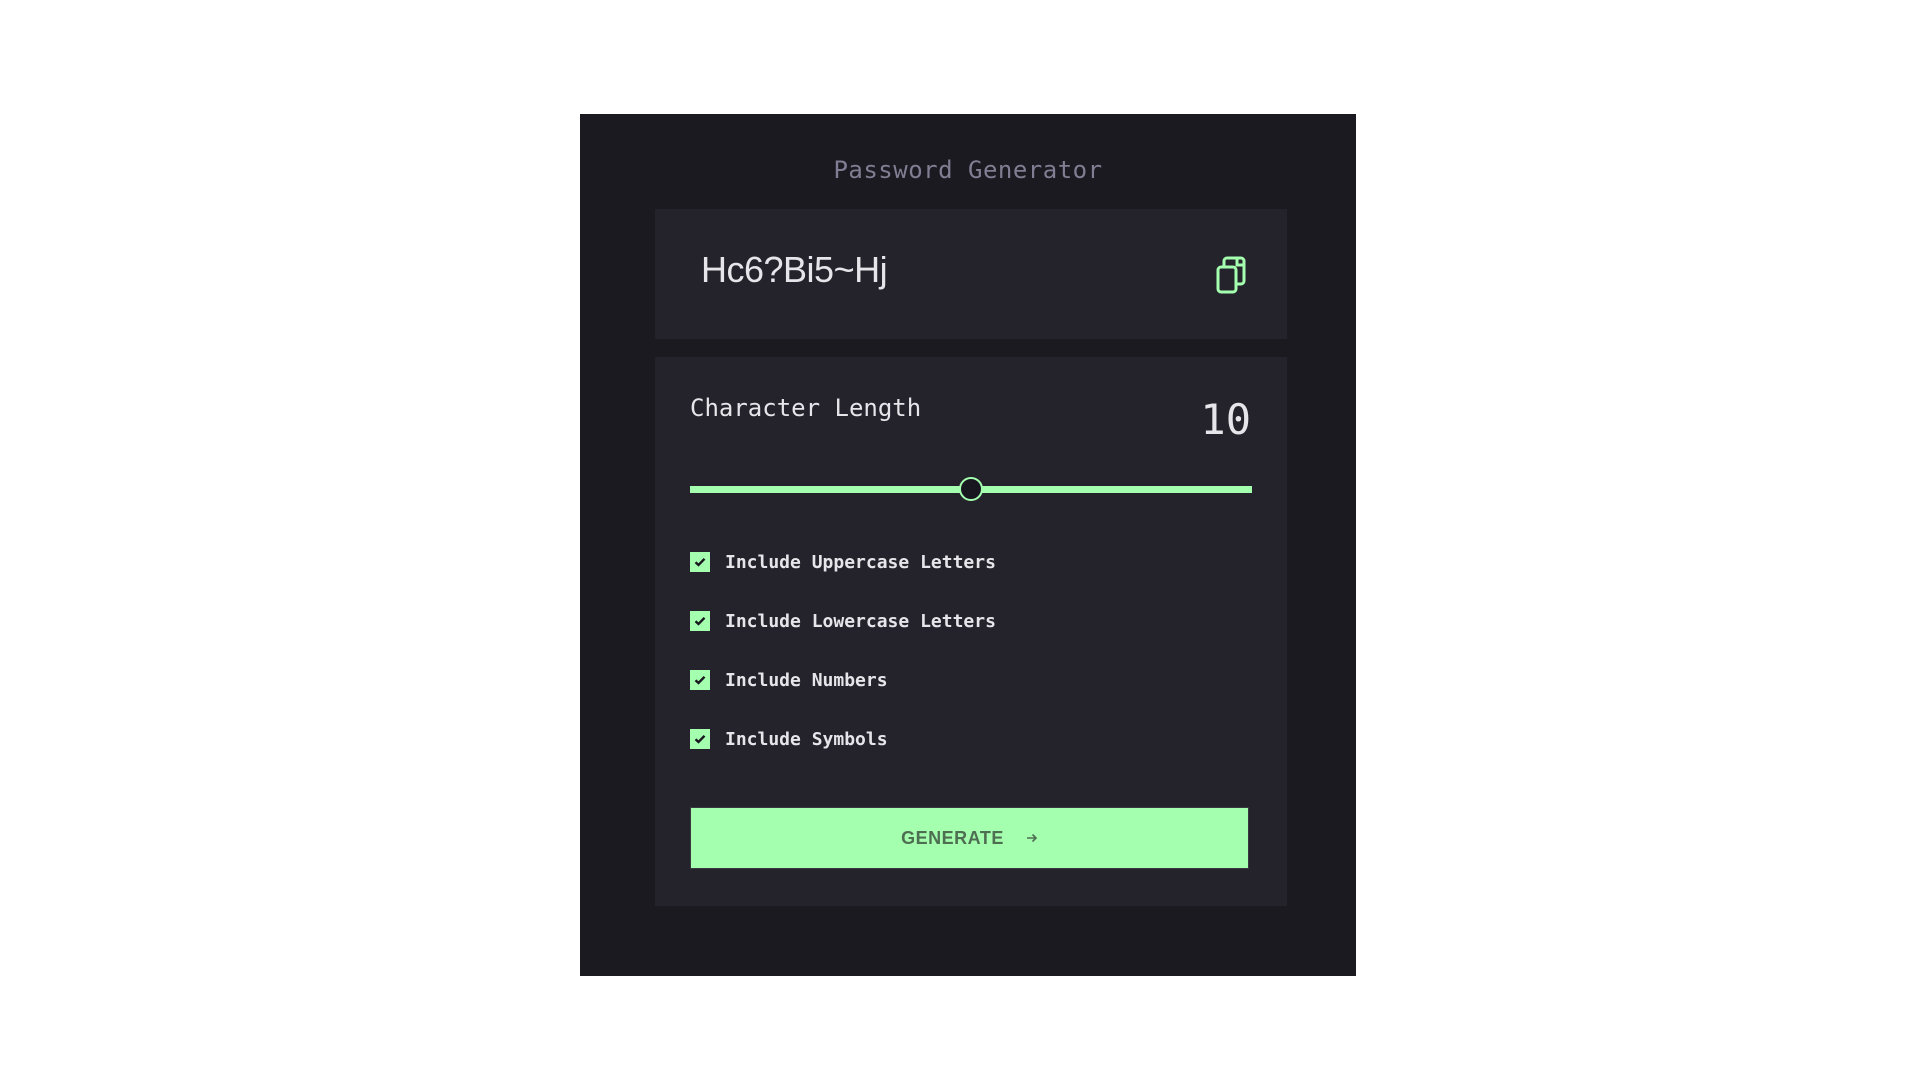 The image size is (1920, 1080). I want to click on generate-button: GENERATE, so click(969, 838).